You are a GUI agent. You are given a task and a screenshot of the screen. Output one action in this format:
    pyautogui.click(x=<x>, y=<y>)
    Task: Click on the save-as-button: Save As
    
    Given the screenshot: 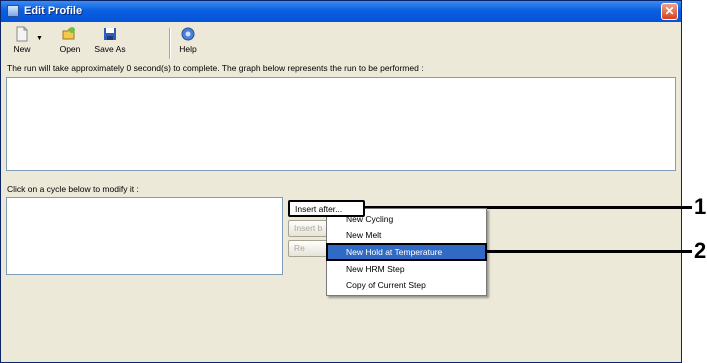 What is the action you would take?
    pyautogui.click(x=110, y=44)
    